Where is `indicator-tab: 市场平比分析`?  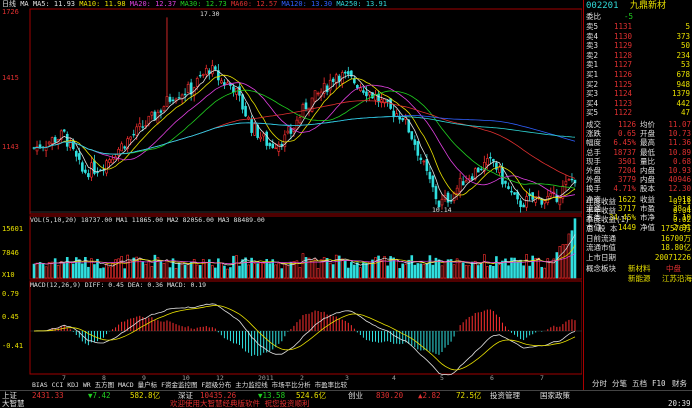 indicator-tab: 市场平比分析 is located at coordinates (293, 385).